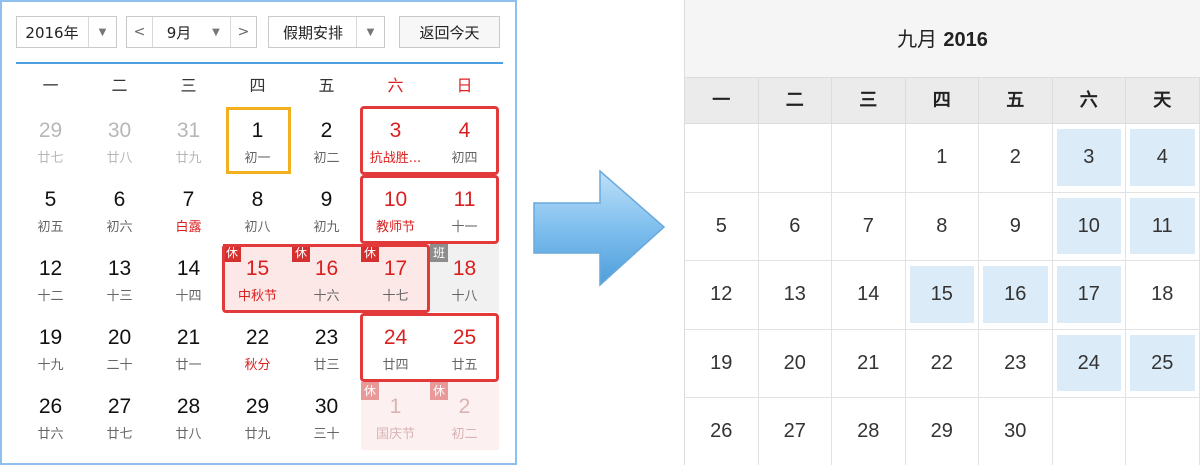  I want to click on day-number: 25, so click(1162, 362).